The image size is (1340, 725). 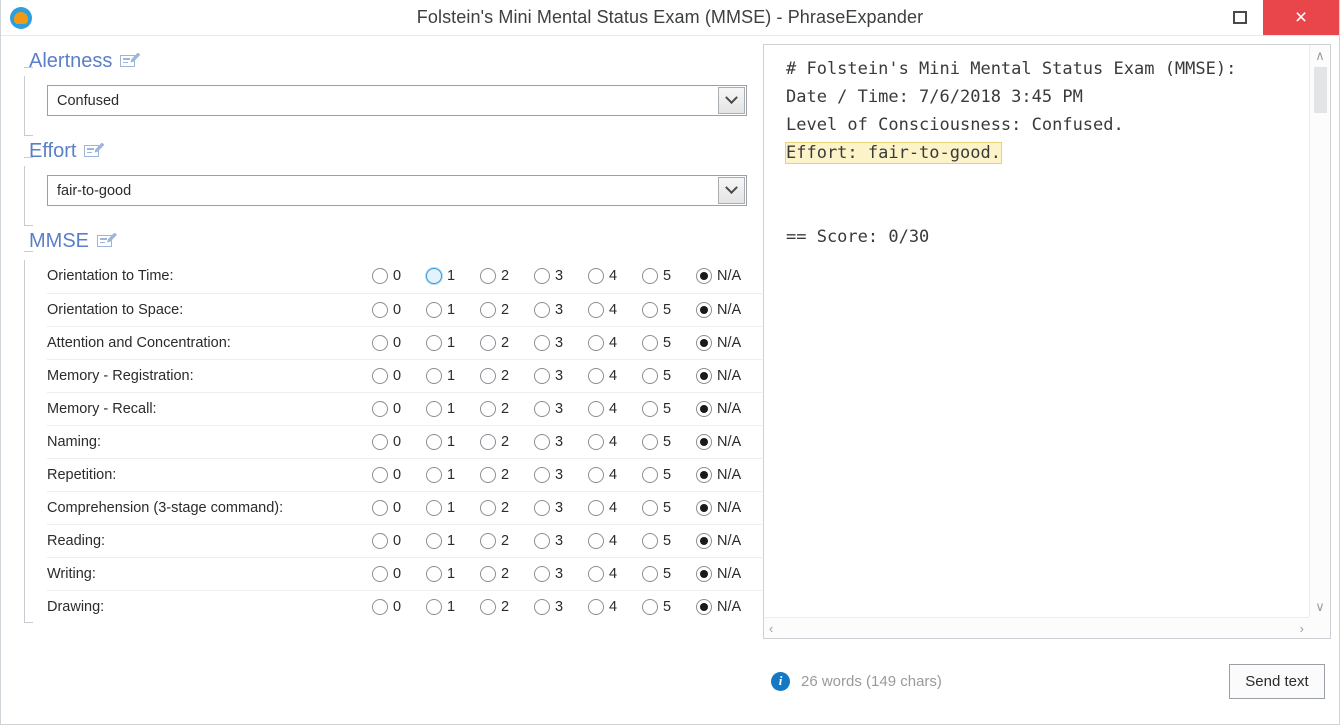 What do you see at coordinates (397, 100) in the screenshot?
I see `alertness-select: Confused` at bounding box center [397, 100].